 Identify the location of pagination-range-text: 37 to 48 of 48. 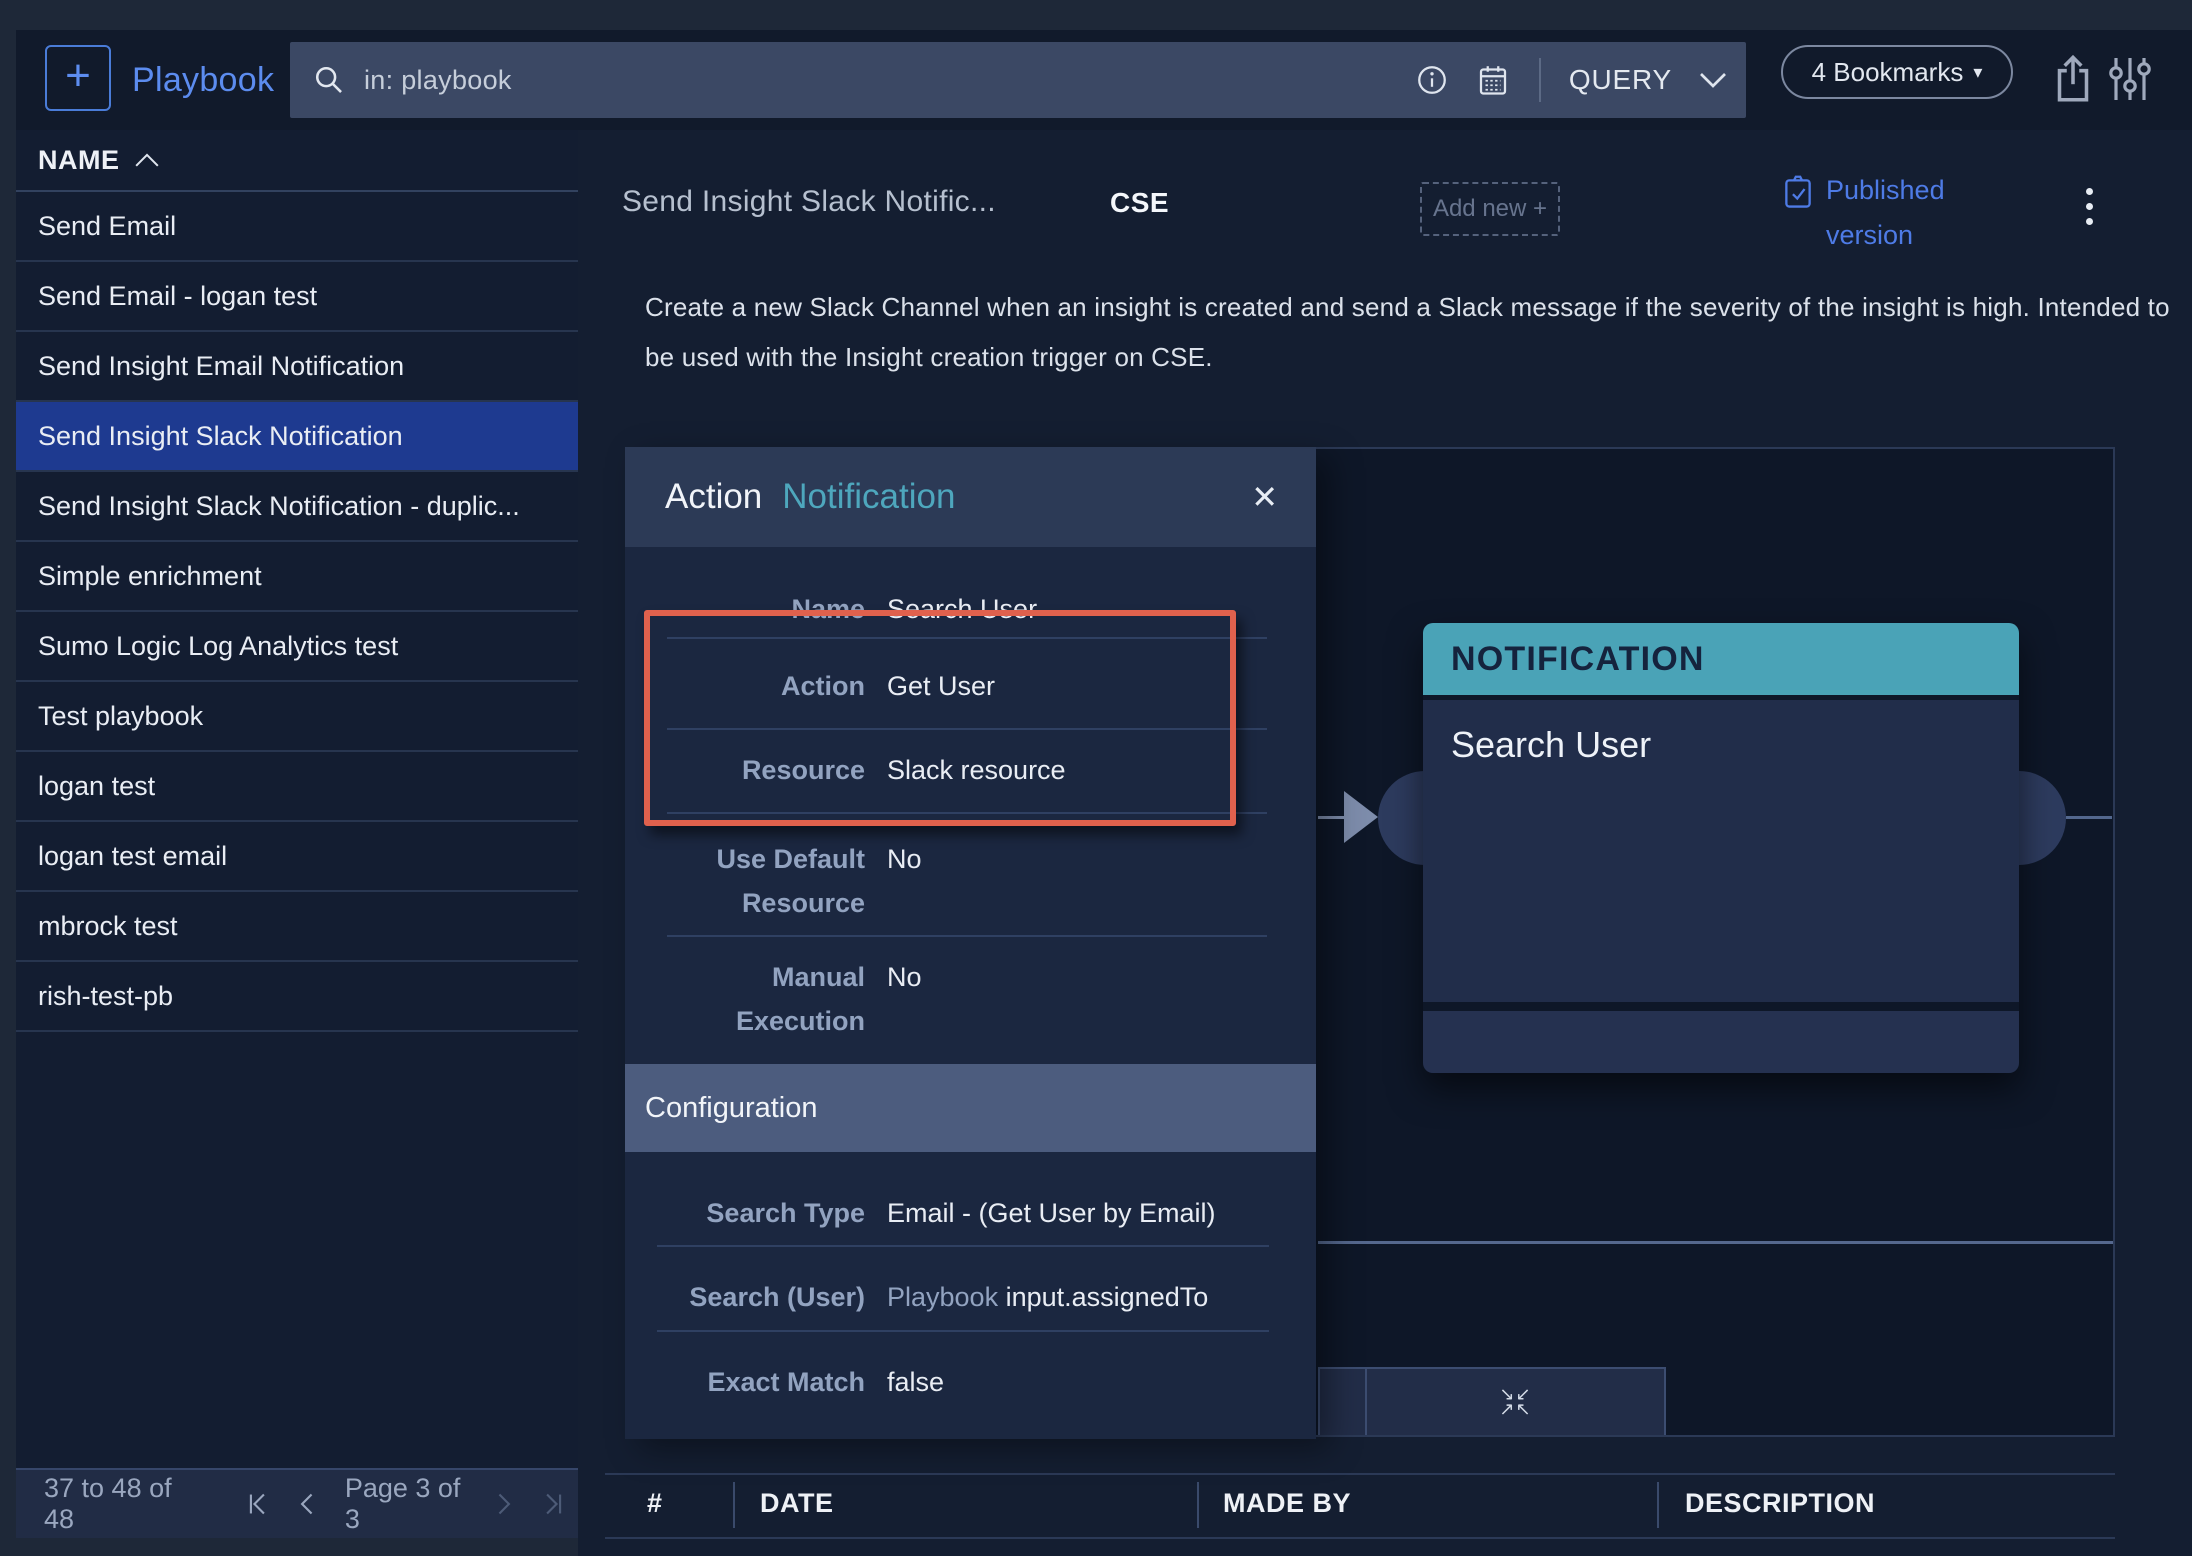
(108, 1503).